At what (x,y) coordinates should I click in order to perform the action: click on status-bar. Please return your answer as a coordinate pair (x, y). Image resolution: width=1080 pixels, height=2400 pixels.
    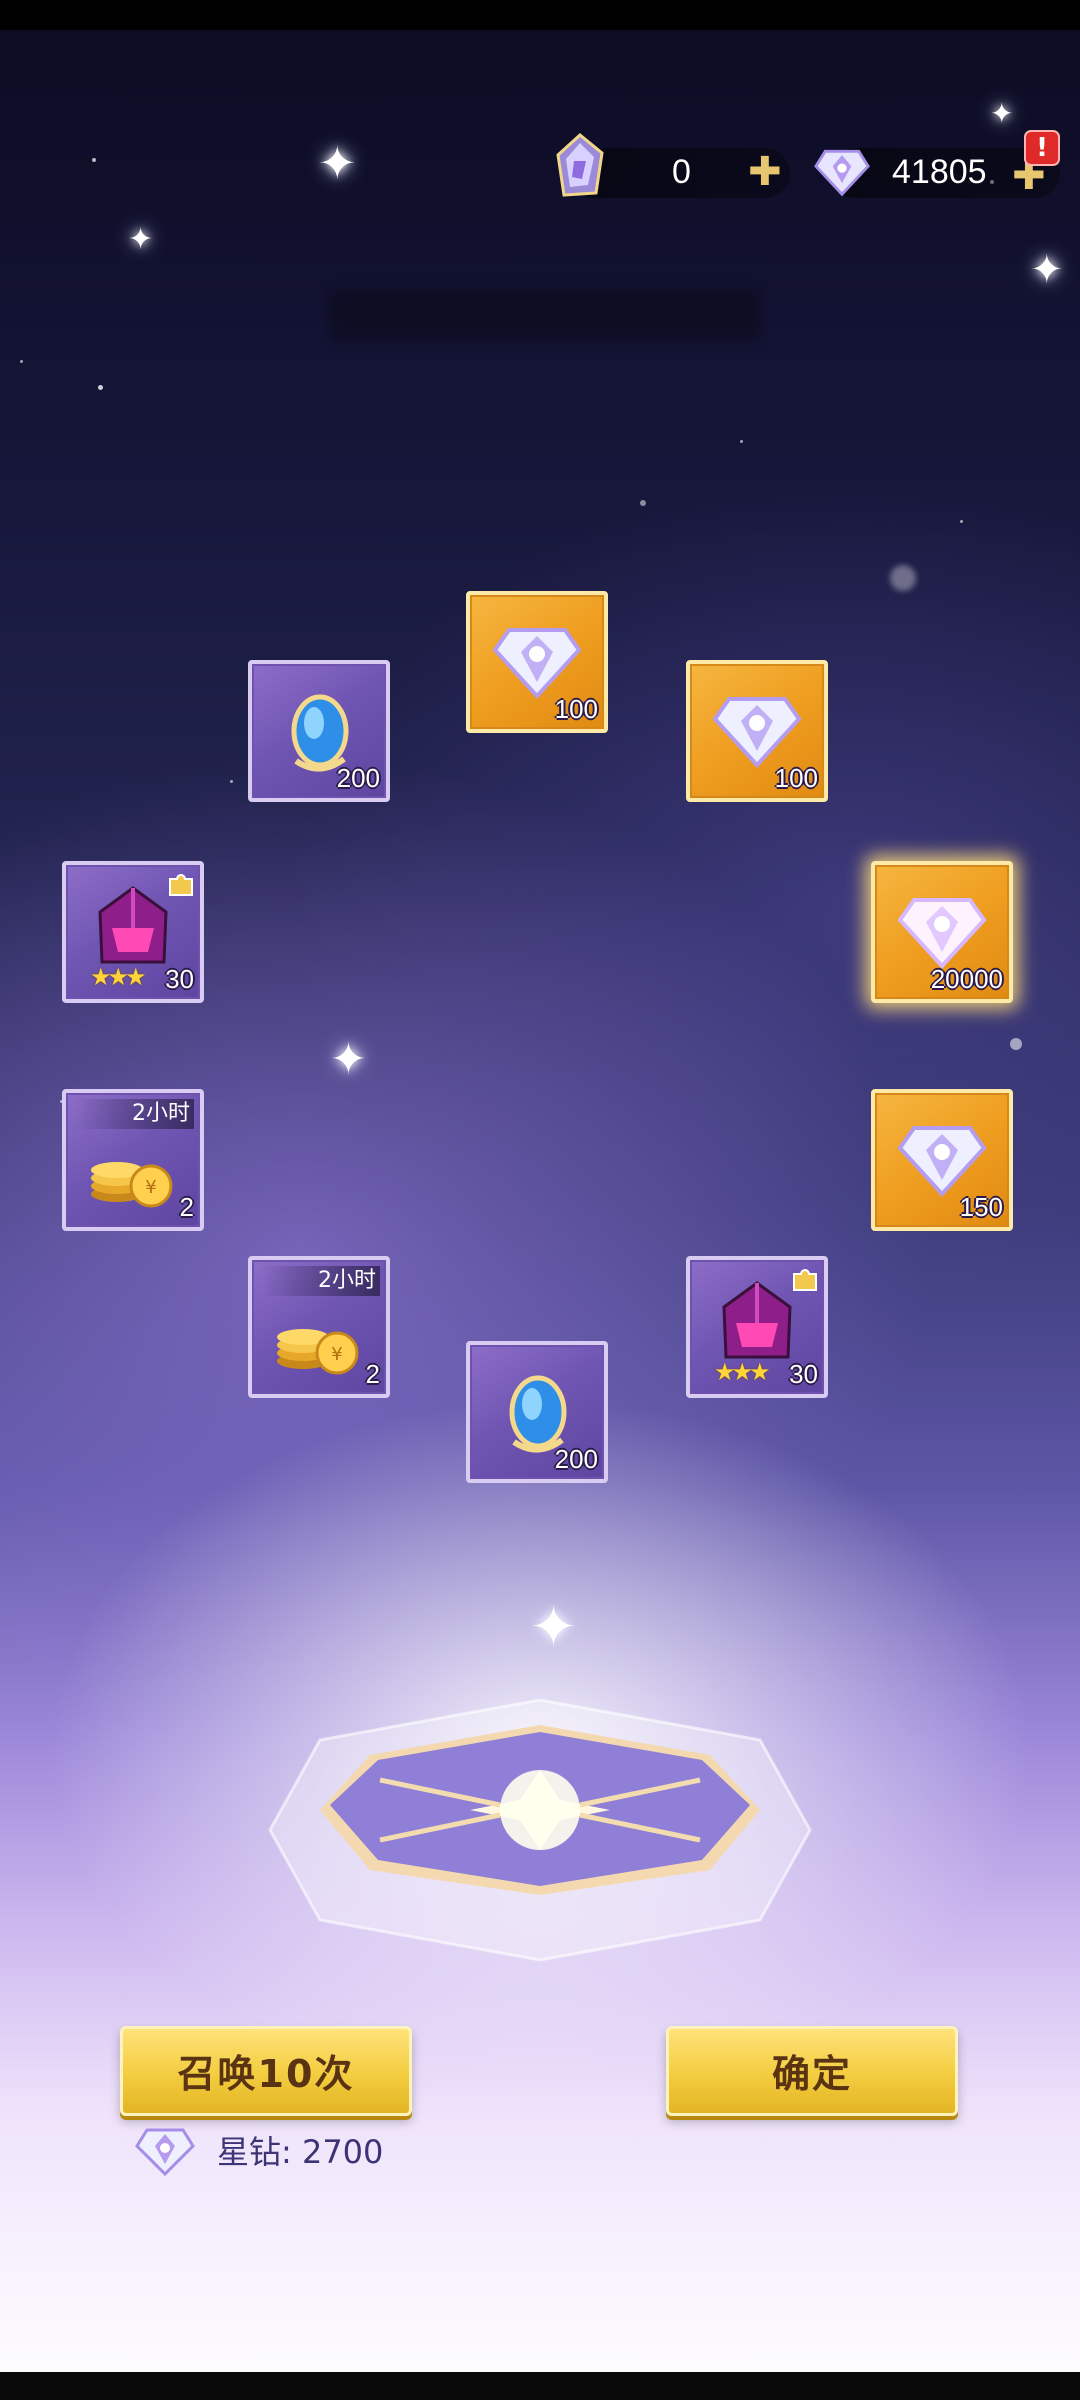
    Looking at the image, I should click on (540, 15).